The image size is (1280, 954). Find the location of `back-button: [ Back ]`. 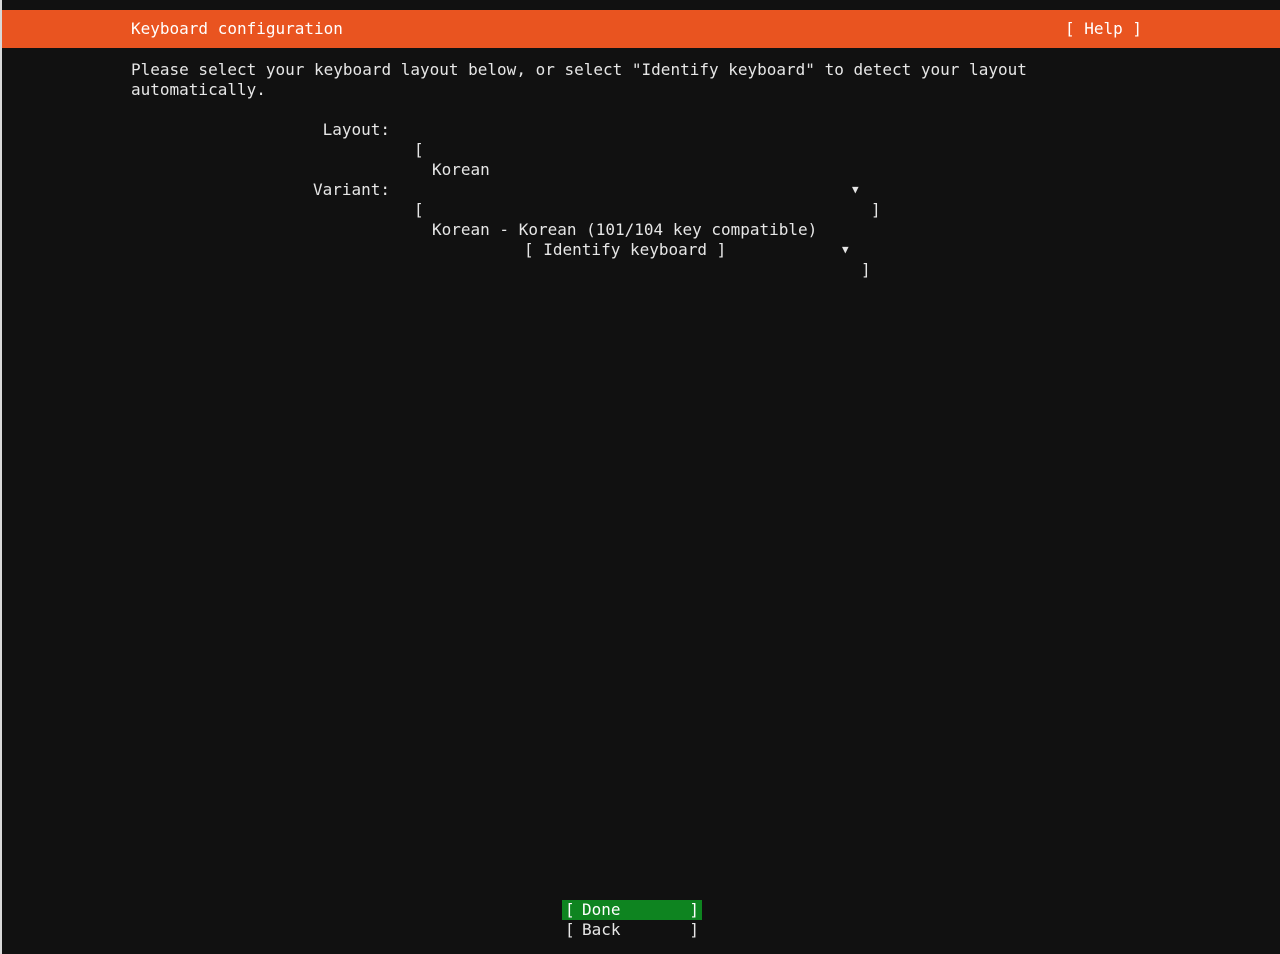

back-button: [ Back ] is located at coordinates (632, 930).